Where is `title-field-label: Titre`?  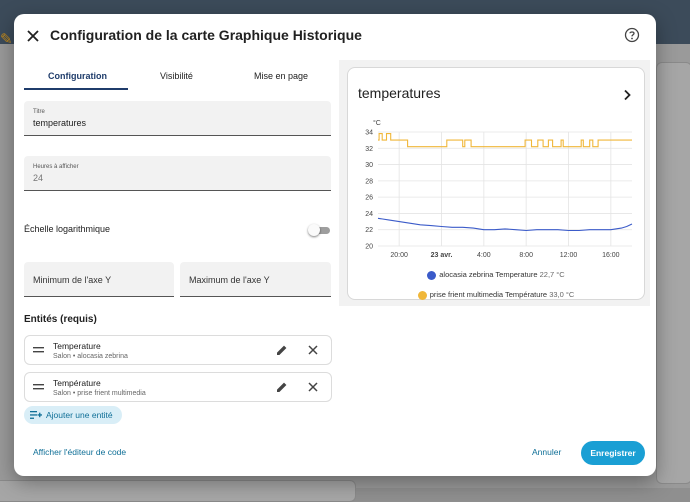 title-field-label: Titre is located at coordinates (39, 112).